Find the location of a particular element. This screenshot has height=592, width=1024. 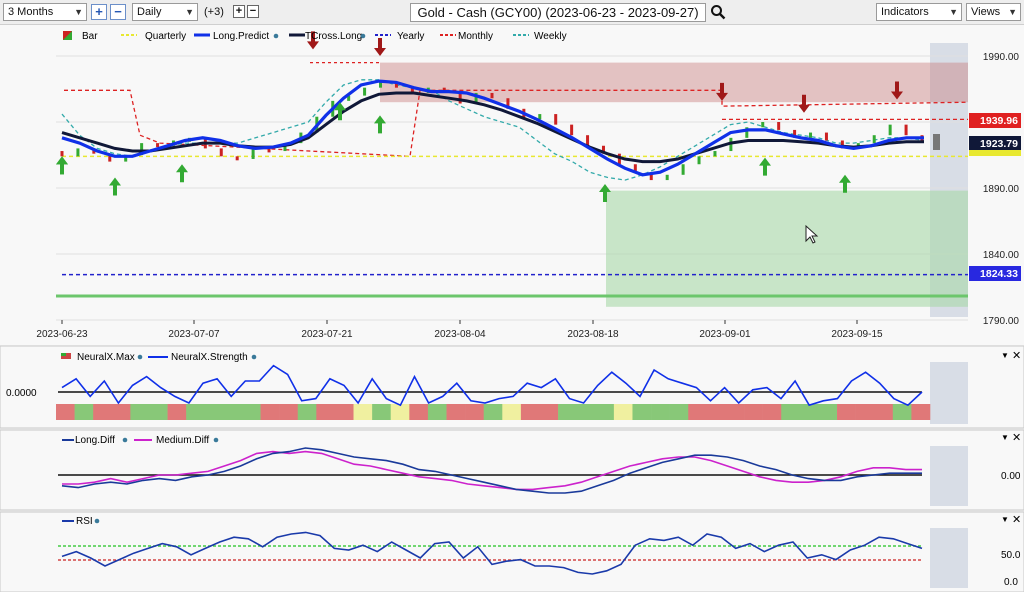

interval-select-label: Daily is located at coordinates (149, 12).